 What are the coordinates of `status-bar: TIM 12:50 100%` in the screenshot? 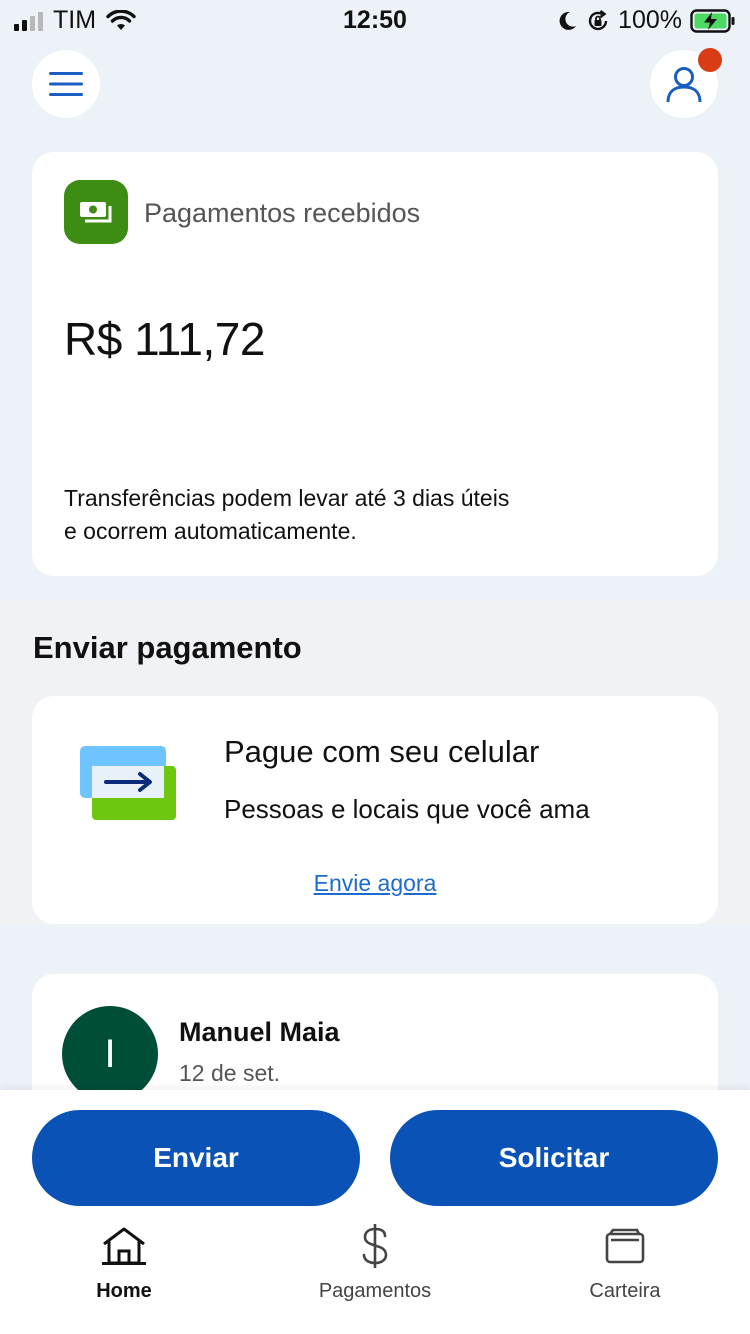 It's located at (375, 20).